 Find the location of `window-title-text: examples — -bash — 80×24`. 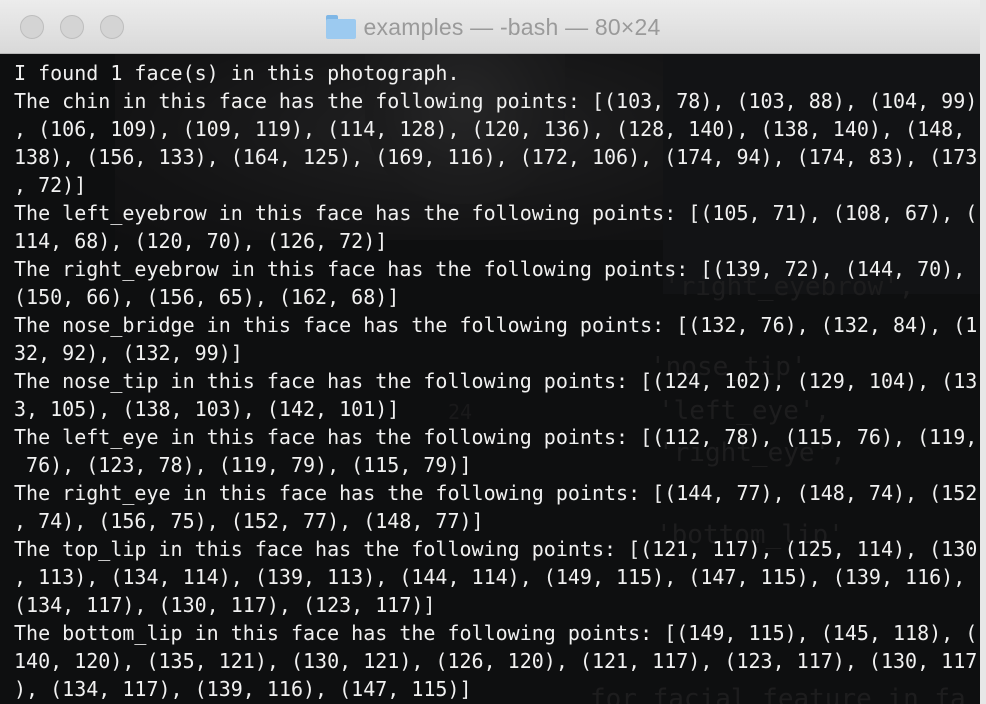

window-title-text: examples — -bash — 80×24 is located at coordinates (512, 27).